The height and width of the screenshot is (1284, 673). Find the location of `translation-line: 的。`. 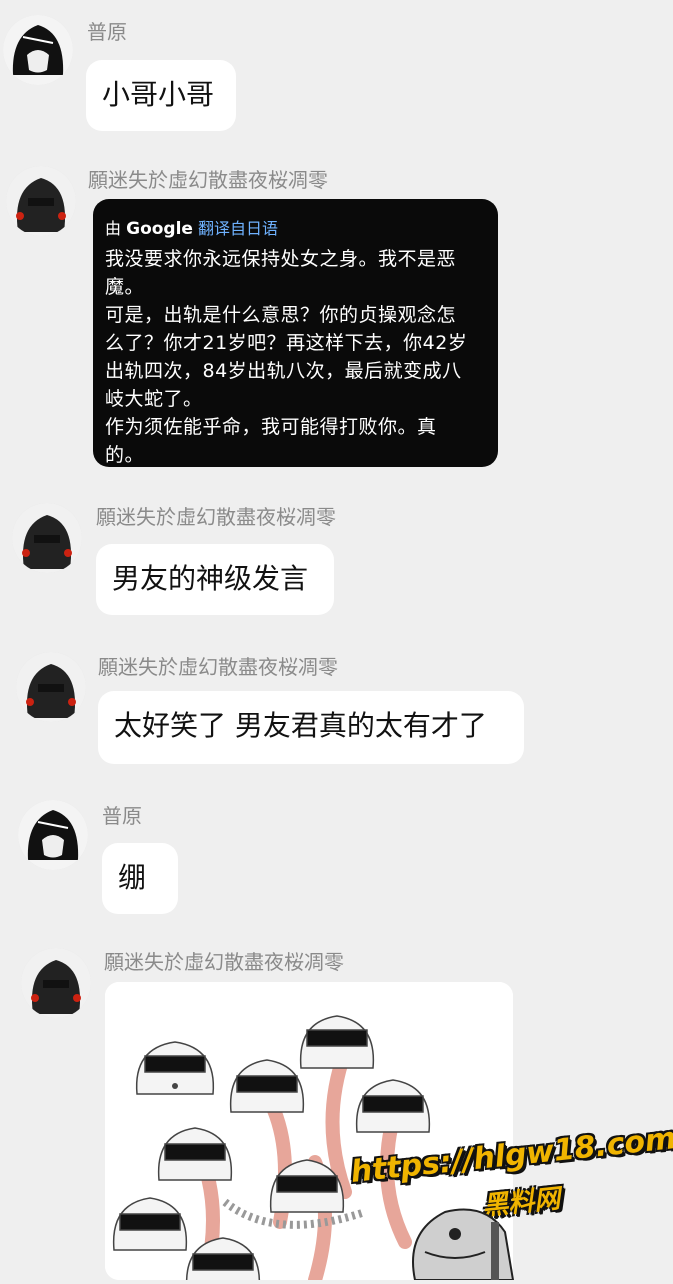

translation-line: 的。 is located at coordinates (125, 455).